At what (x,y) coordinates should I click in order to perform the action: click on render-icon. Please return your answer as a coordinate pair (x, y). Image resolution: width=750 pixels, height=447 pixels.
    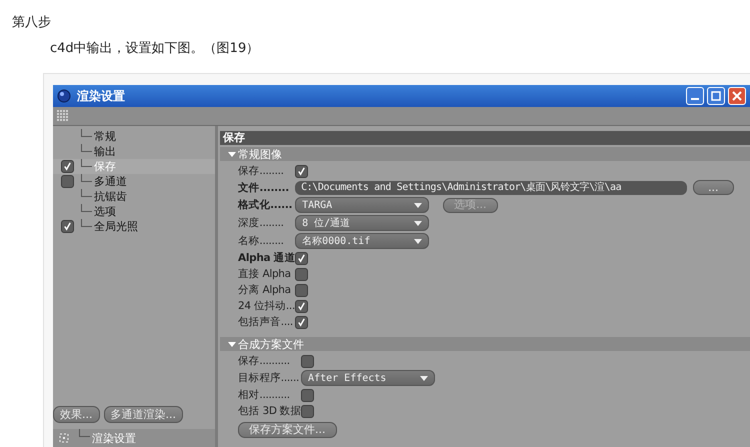
    Looking at the image, I should click on (64, 438).